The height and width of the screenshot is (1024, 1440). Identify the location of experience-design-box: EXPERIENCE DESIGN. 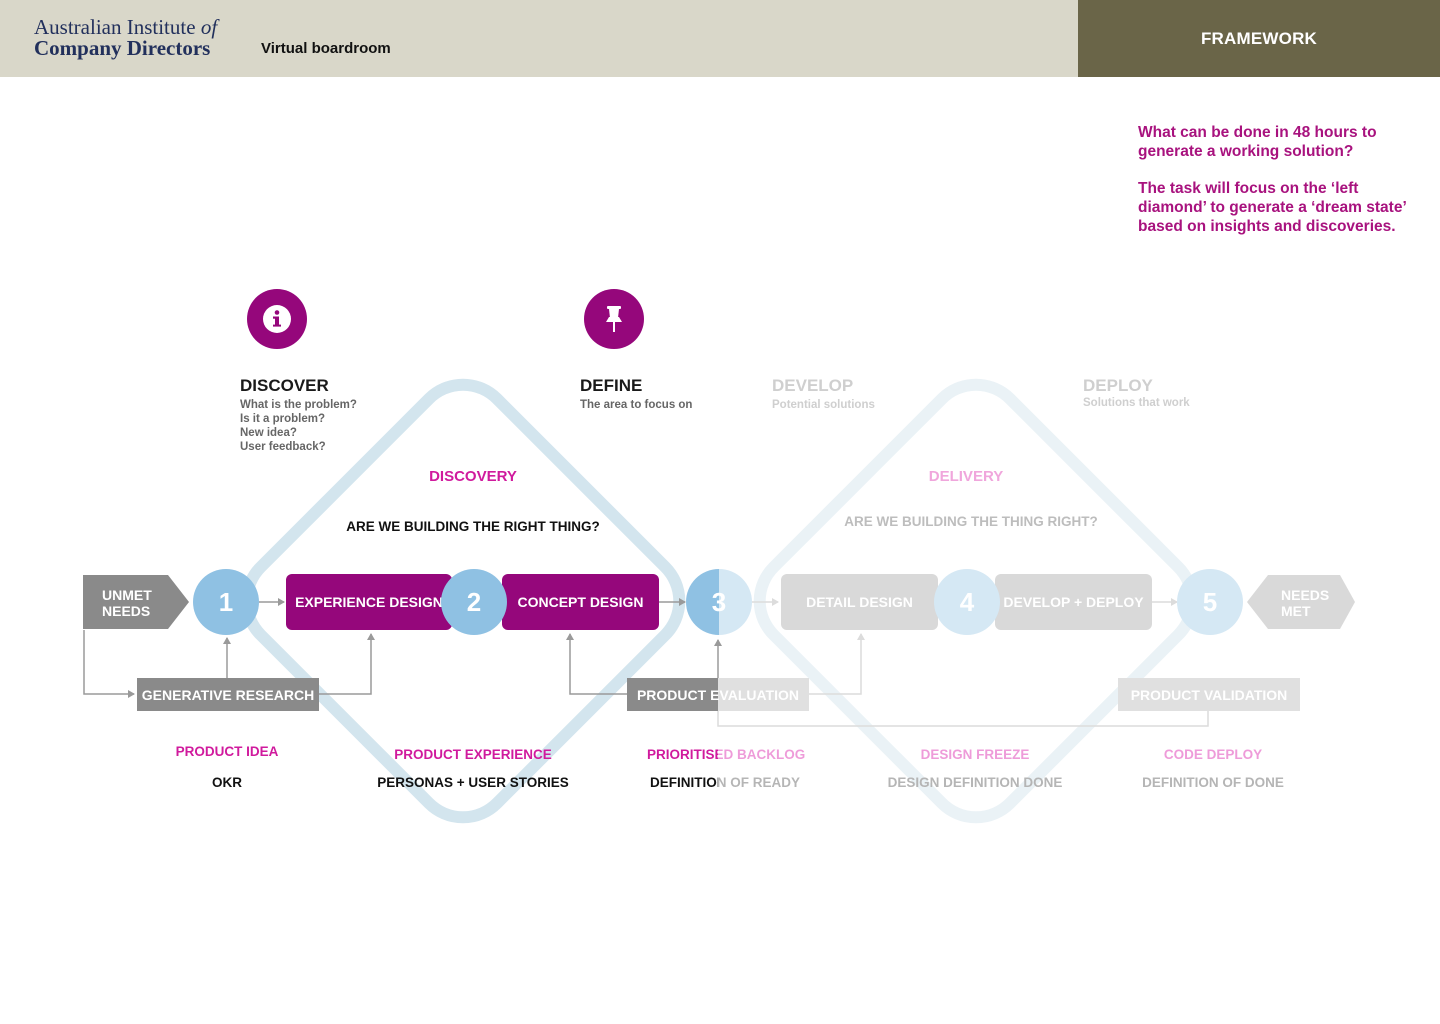
(369, 602).